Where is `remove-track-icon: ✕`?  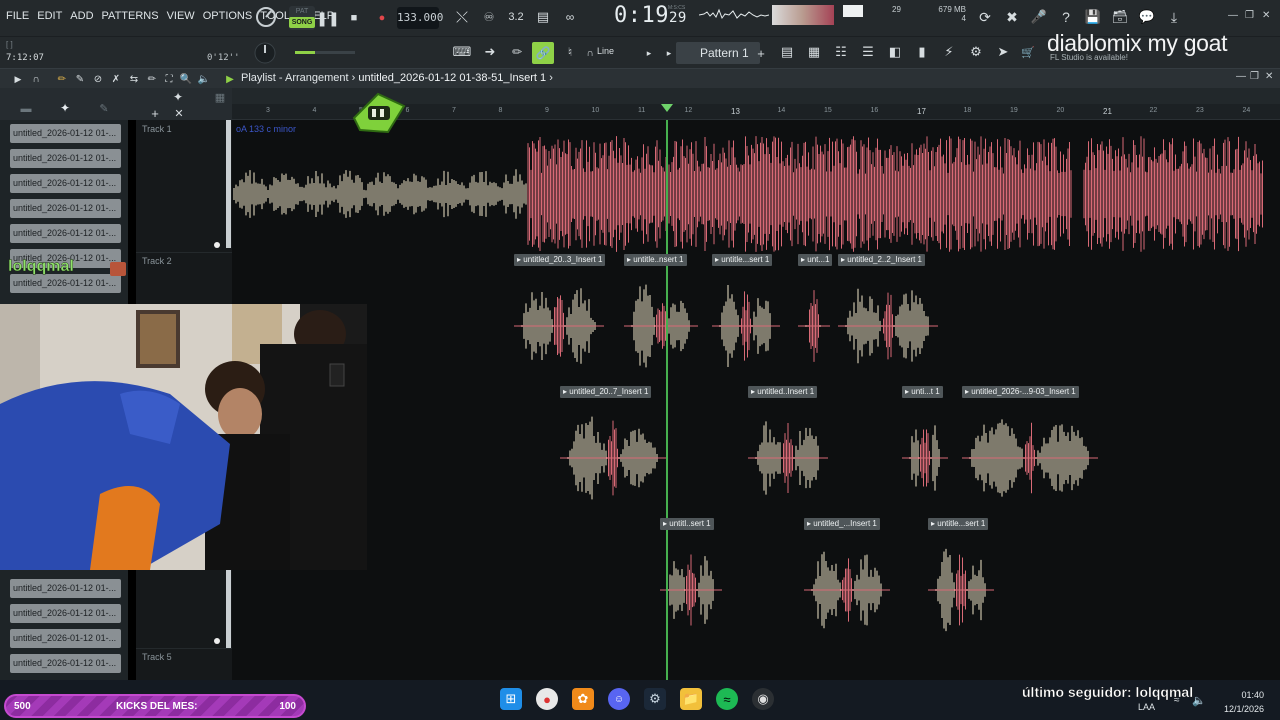 remove-track-icon: ✕ is located at coordinates (179, 113).